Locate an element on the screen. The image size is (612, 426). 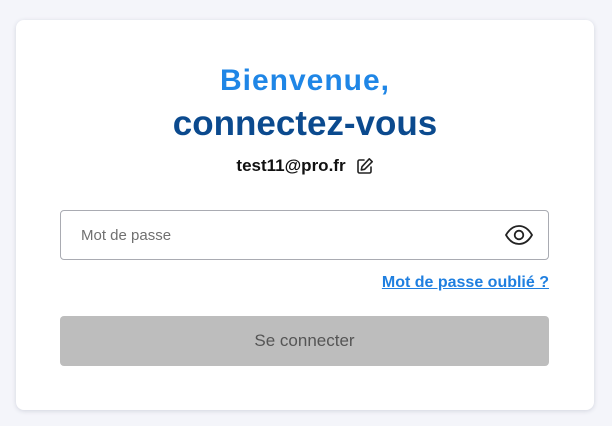
forgot-password-link: Mot de passe oublié ? is located at coordinates (465, 283).